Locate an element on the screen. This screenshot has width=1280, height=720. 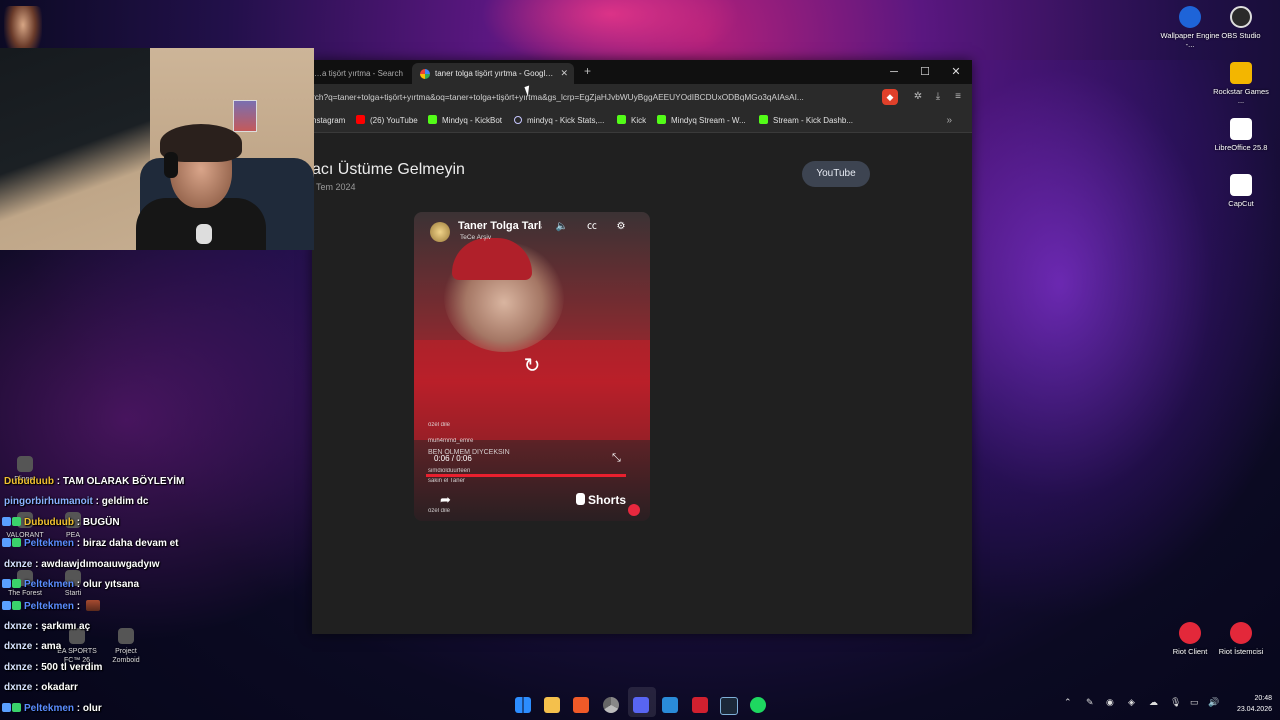
extensions-icon: ✲ is located at coordinates (918, 97).